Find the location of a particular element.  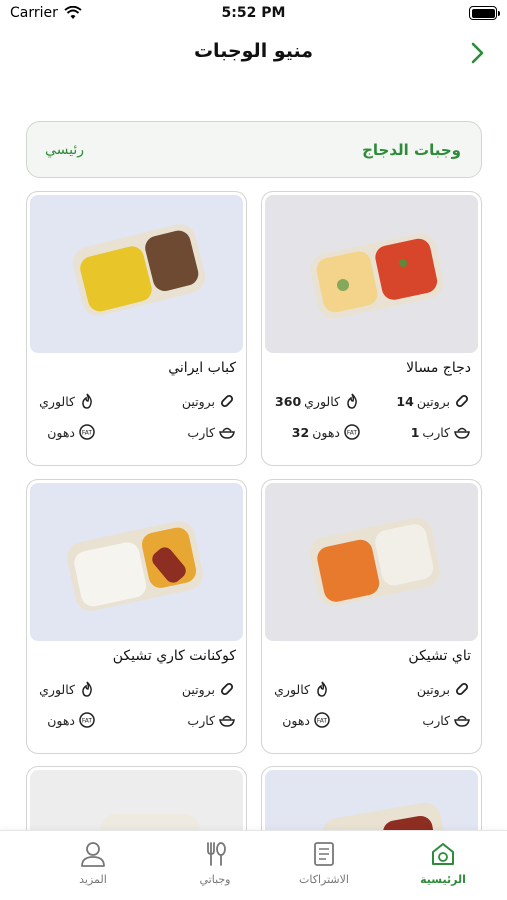

tab-bar: الرئيسية الاشتراكات وجباتي المزيد is located at coordinates (253, 865).